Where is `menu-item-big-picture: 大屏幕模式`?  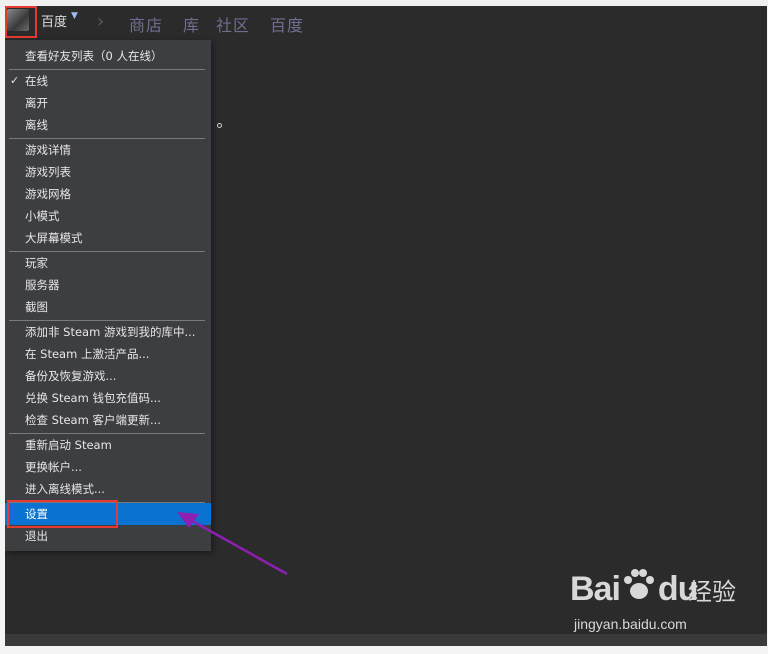
menu-item-big-picture: 大屏幕模式 is located at coordinates (108, 238).